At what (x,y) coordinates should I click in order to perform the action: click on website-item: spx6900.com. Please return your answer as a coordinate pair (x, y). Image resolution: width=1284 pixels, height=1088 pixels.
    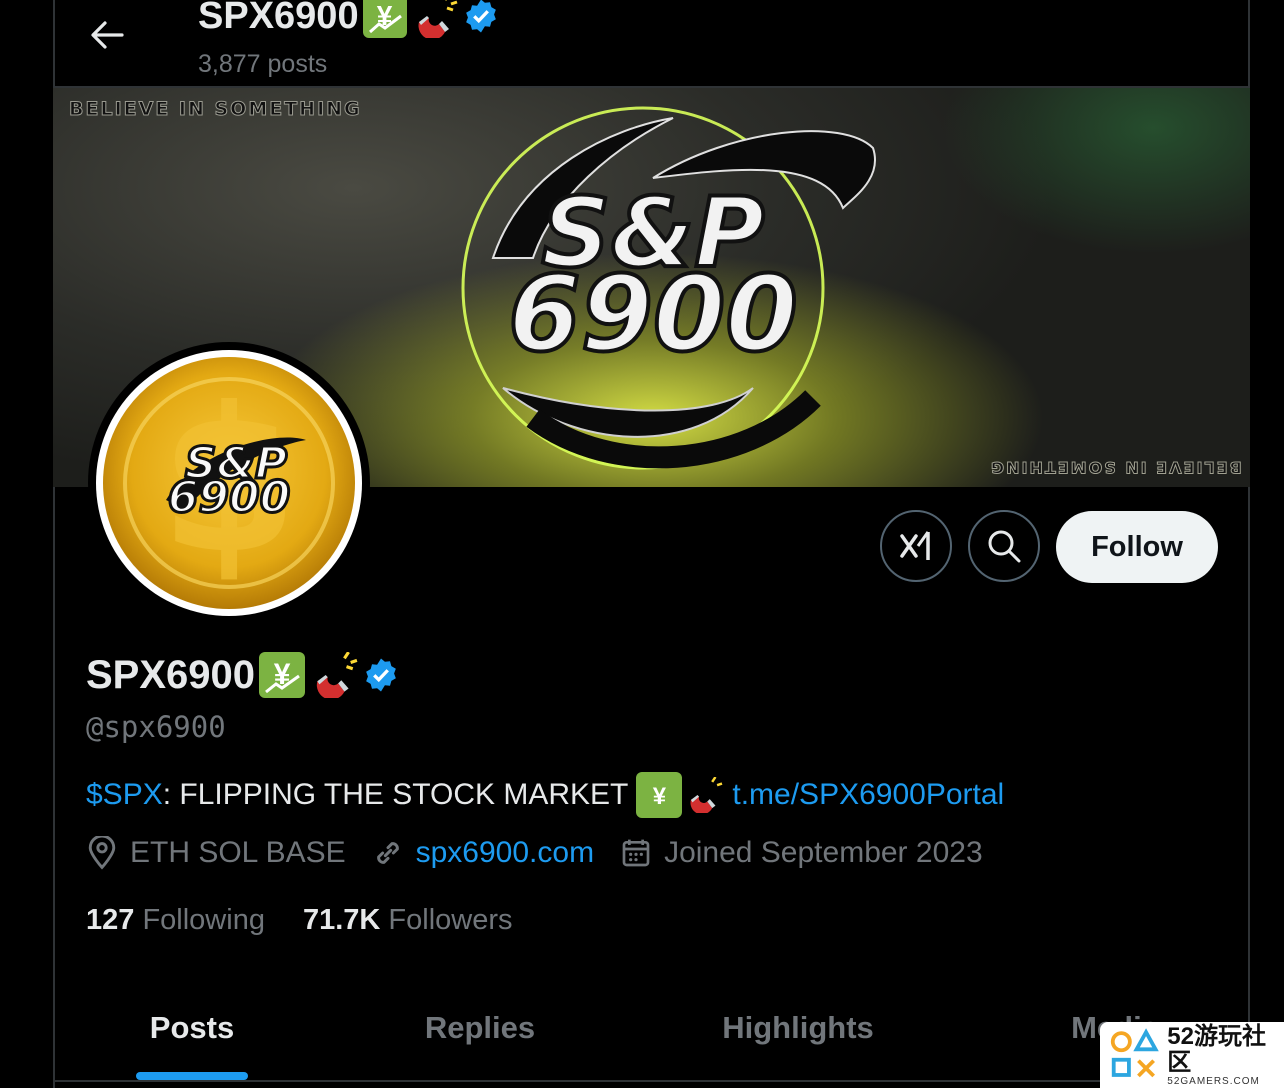
    Looking at the image, I should click on (483, 853).